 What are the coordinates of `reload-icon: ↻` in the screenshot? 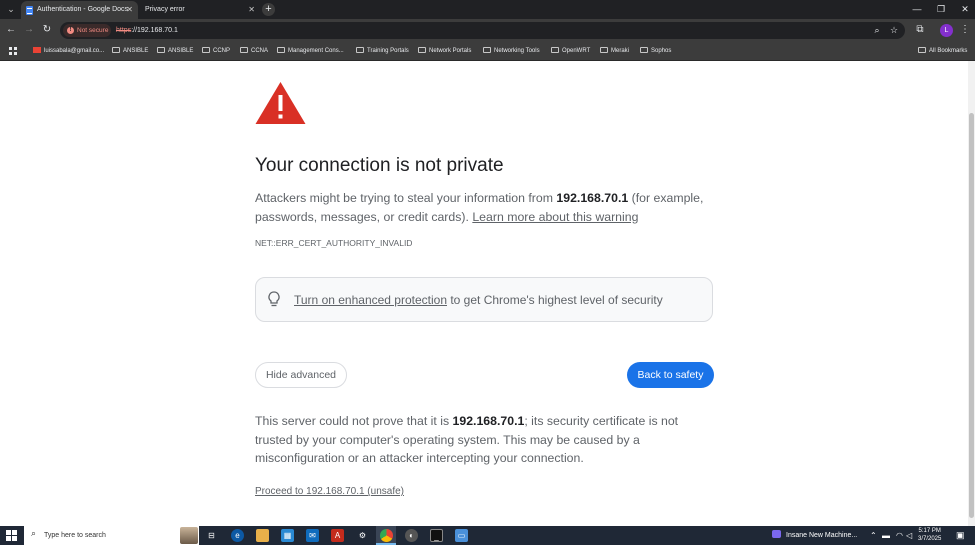 It's located at (47, 30).